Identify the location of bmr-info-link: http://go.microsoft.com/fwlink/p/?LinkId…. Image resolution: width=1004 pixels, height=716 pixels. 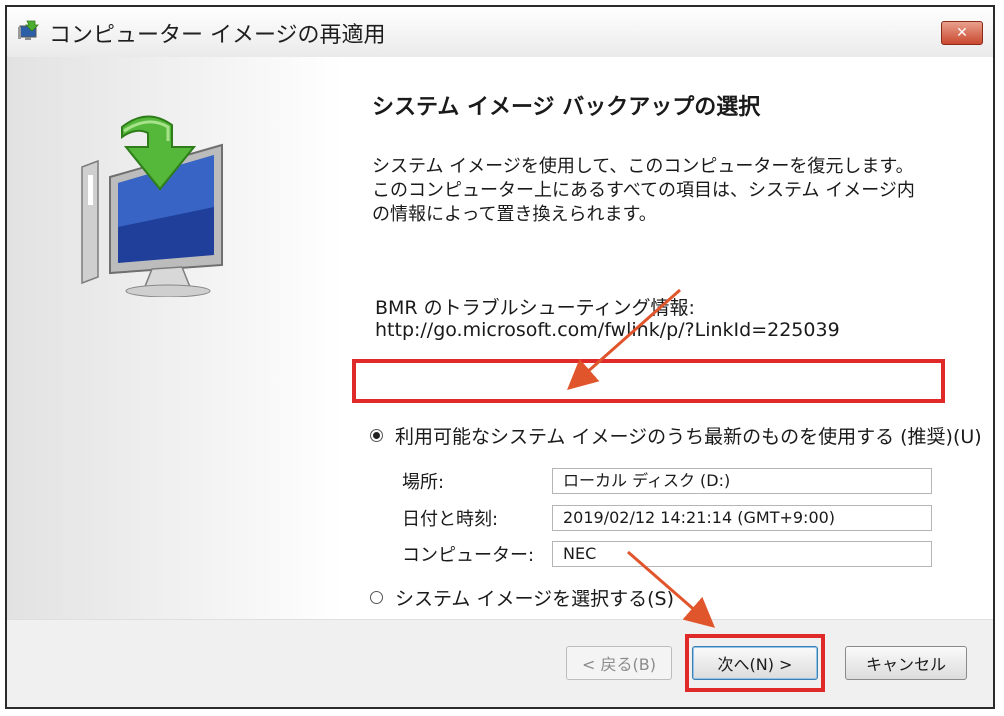
(607, 330).